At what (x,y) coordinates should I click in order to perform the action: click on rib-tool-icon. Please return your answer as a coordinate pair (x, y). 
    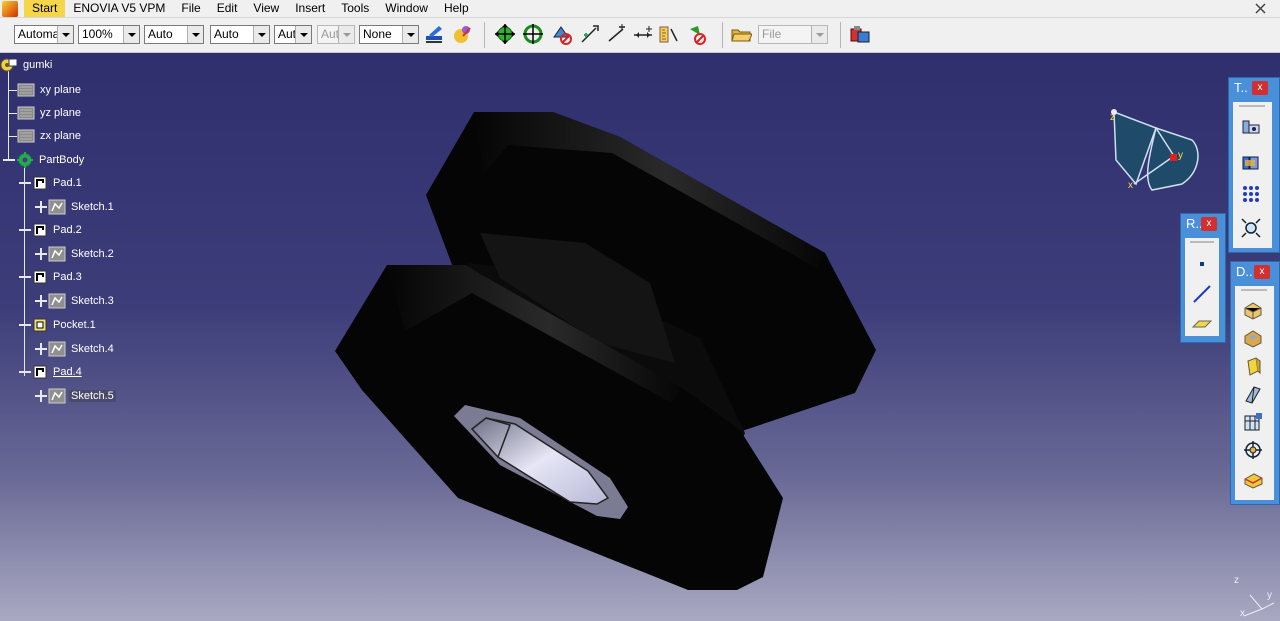
    Looking at the image, I should click on (1253, 478).